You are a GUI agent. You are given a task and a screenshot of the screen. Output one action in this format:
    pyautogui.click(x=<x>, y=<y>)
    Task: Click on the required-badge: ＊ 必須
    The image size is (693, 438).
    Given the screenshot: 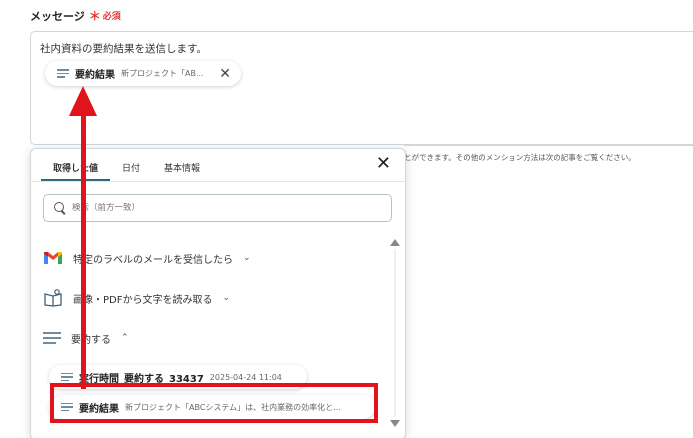 What is the action you would take?
    pyautogui.click(x=105, y=15)
    